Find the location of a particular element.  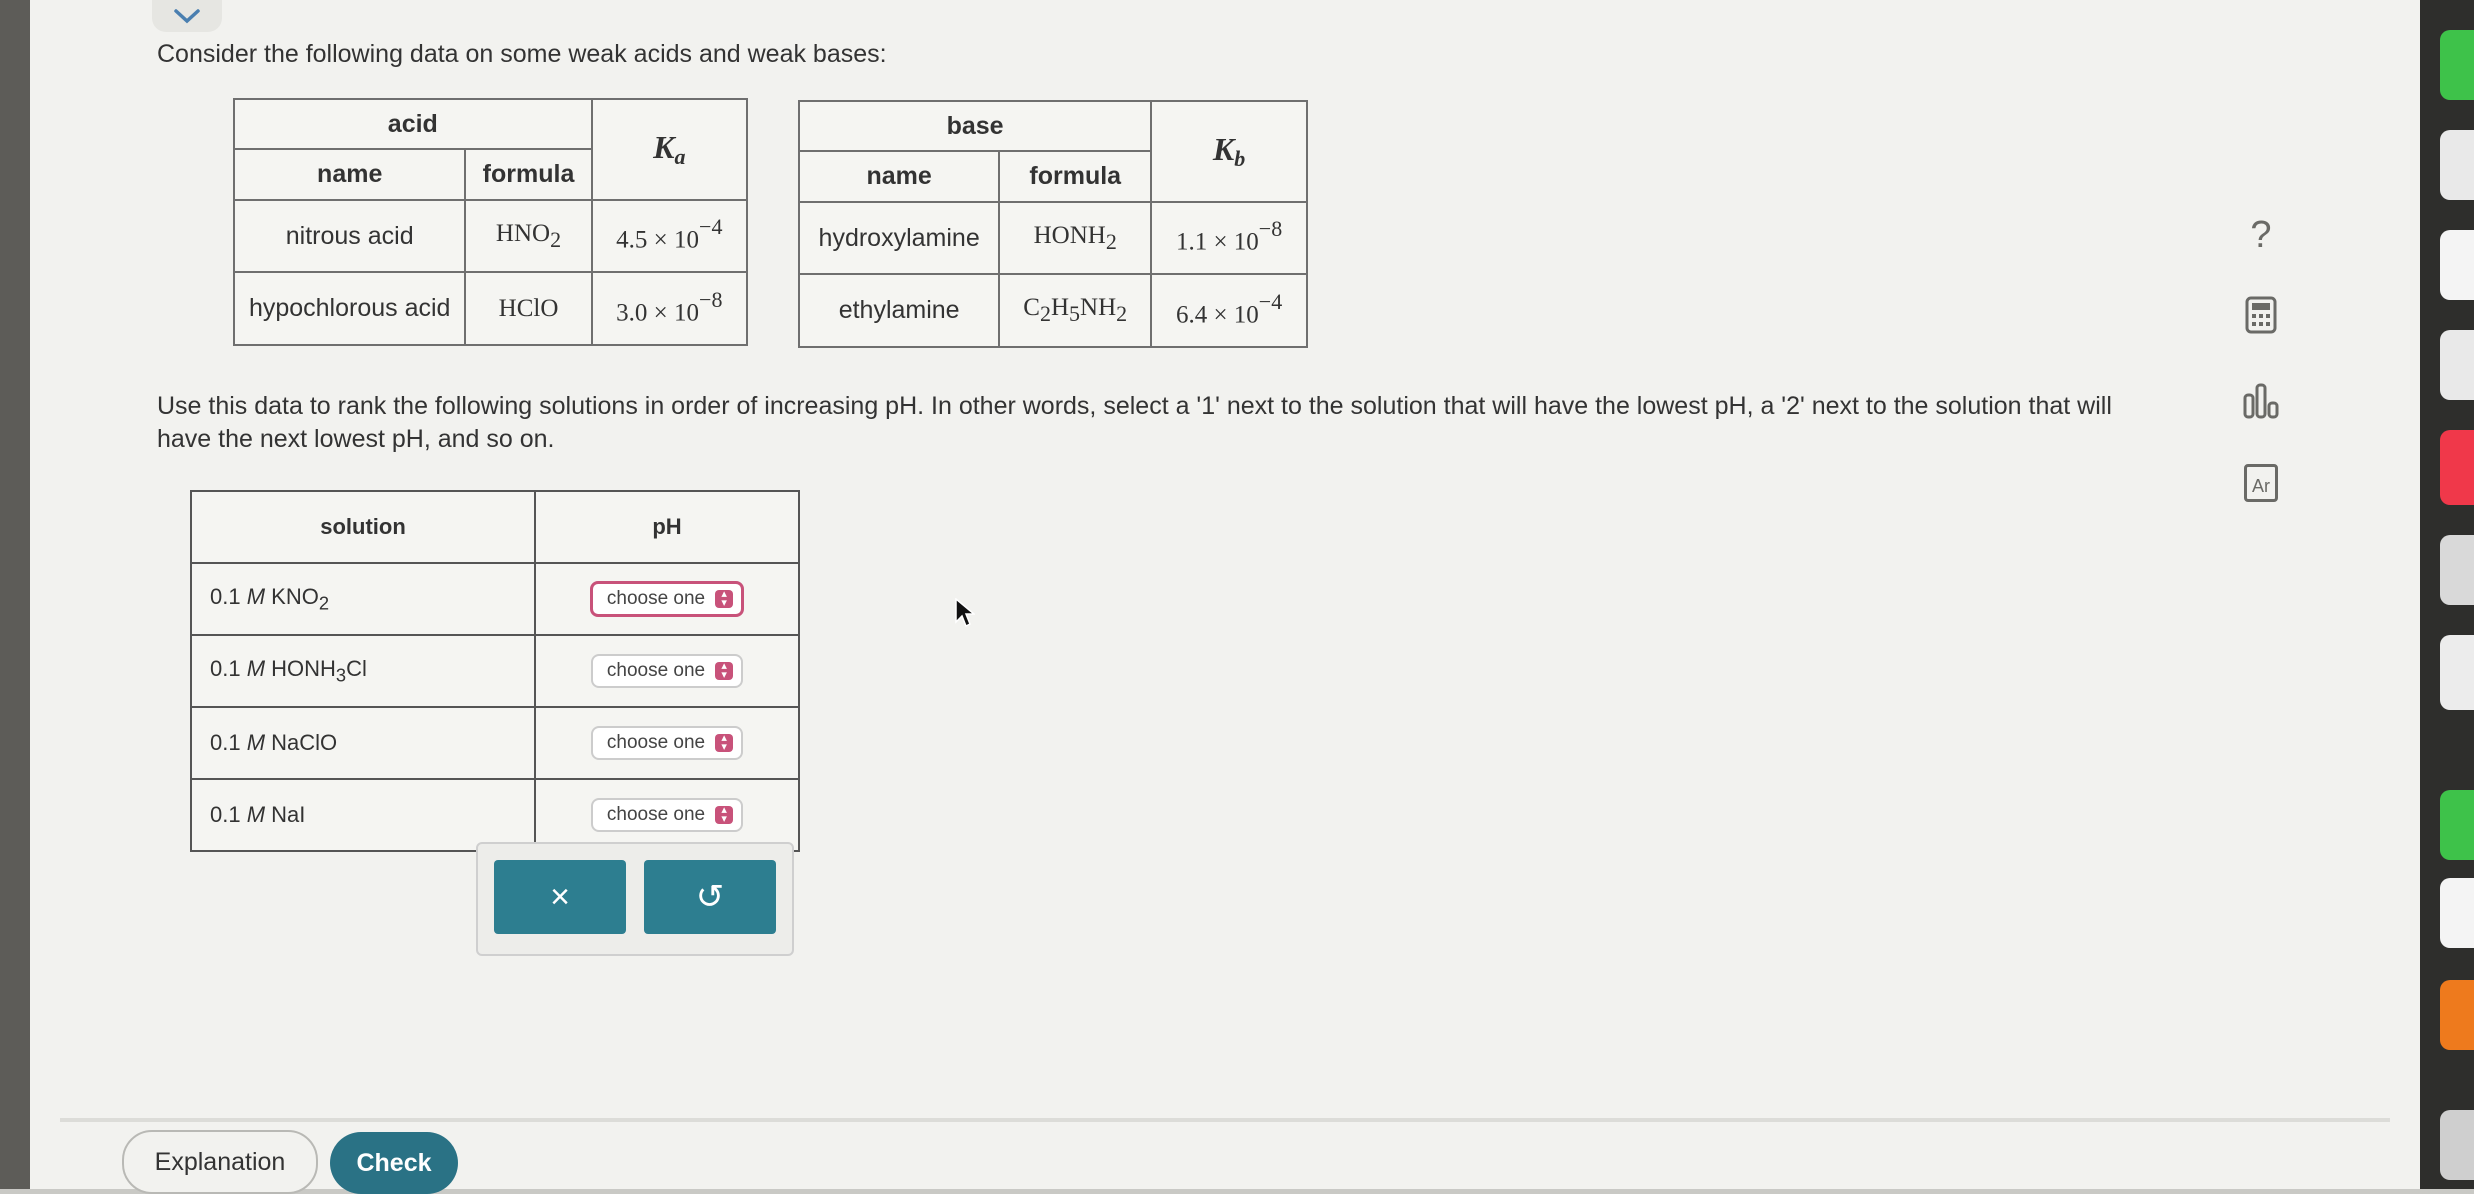

solution-name: 0.1 M KNO2 is located at coordinates (363, 599).